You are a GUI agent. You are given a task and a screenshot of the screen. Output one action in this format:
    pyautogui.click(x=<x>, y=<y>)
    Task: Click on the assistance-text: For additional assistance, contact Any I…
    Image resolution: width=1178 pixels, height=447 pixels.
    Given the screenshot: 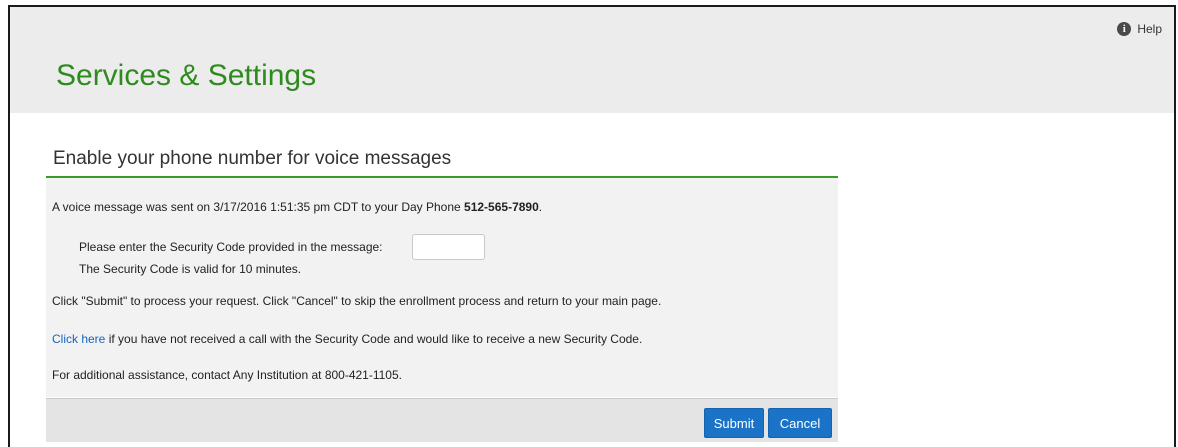 What is the action you would take?
    pyautogui.click(x=227, y=375)
    